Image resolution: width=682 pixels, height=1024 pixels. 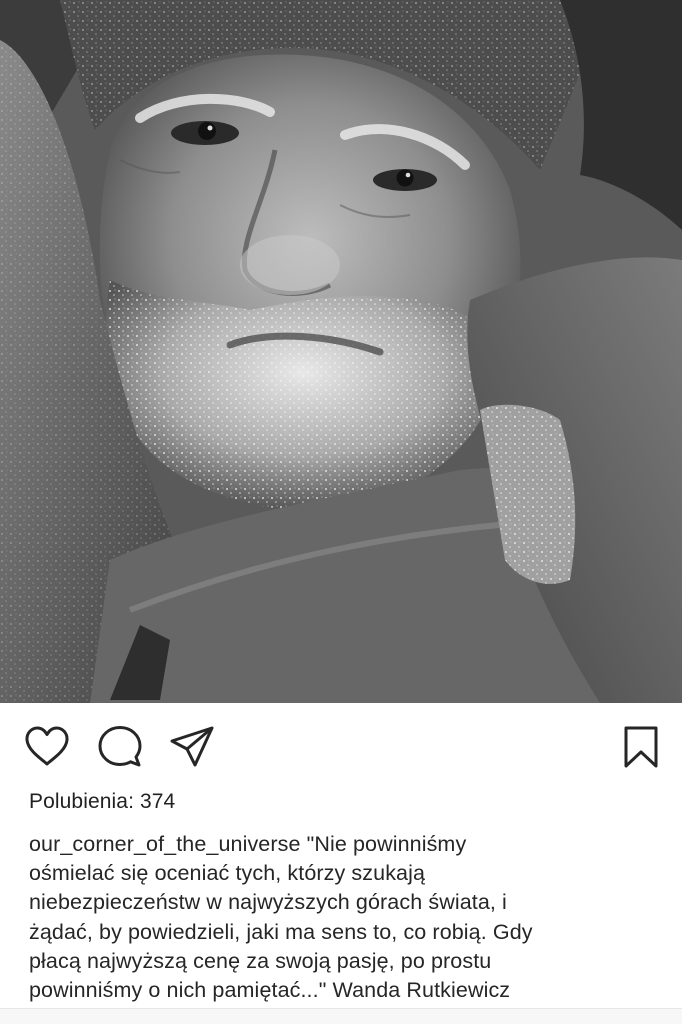 I want to click on comment-button, so click(x=120, y=747).